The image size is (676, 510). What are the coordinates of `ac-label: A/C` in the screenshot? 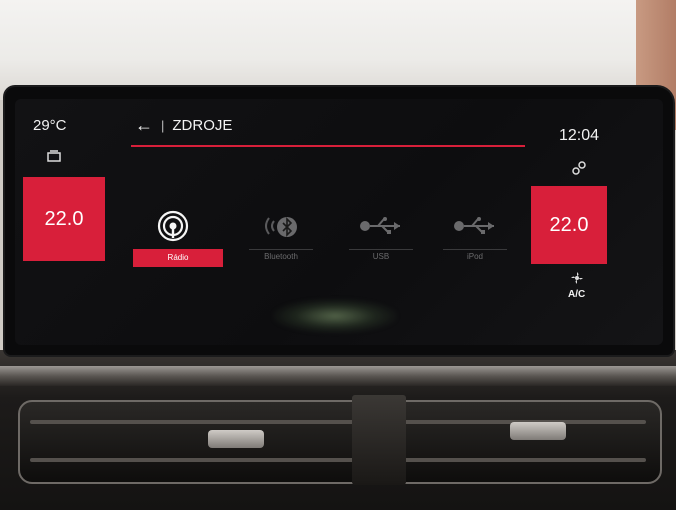 It's located at (576, 294).